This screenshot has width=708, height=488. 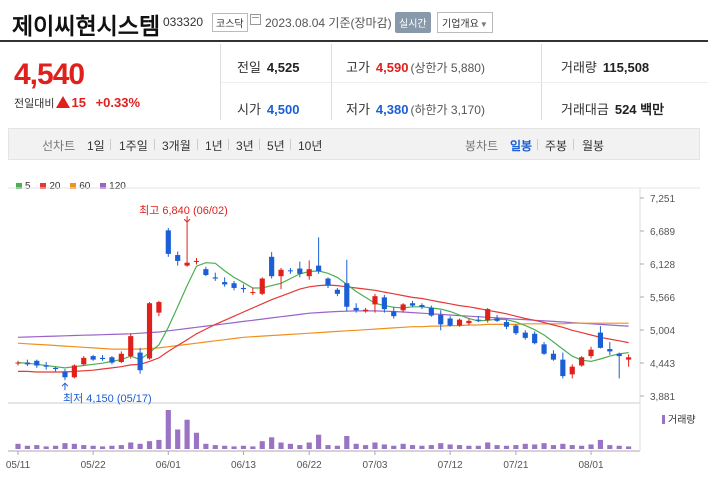 What do you see at coordinates (415, 66) in the screenshot?
I see `stat-high: 고가 4,590 (상한가 5,880)` at bounding box center [415, 66].